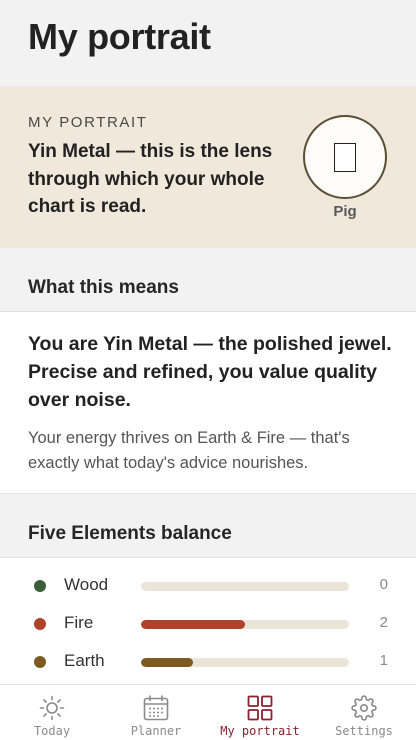 The width and height of the screenshot is (416, 740). Describe the element at coordinates (364, 731) in the screenshot. I see `tab-label: Settings` at that location.